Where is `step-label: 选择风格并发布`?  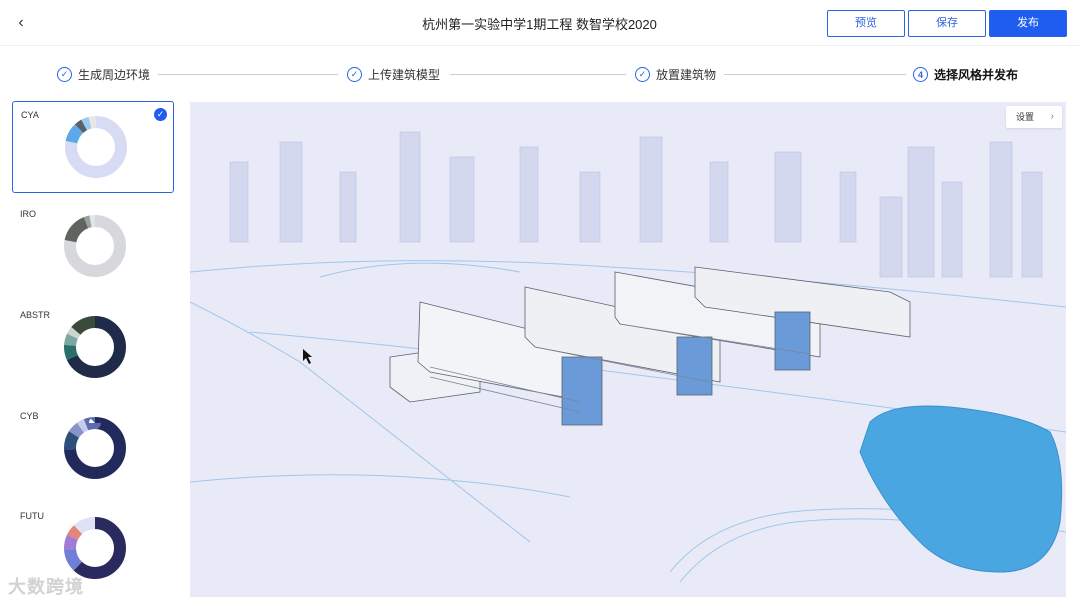 step-label: 选择风格并发布 is located at coordinates (976, 75).